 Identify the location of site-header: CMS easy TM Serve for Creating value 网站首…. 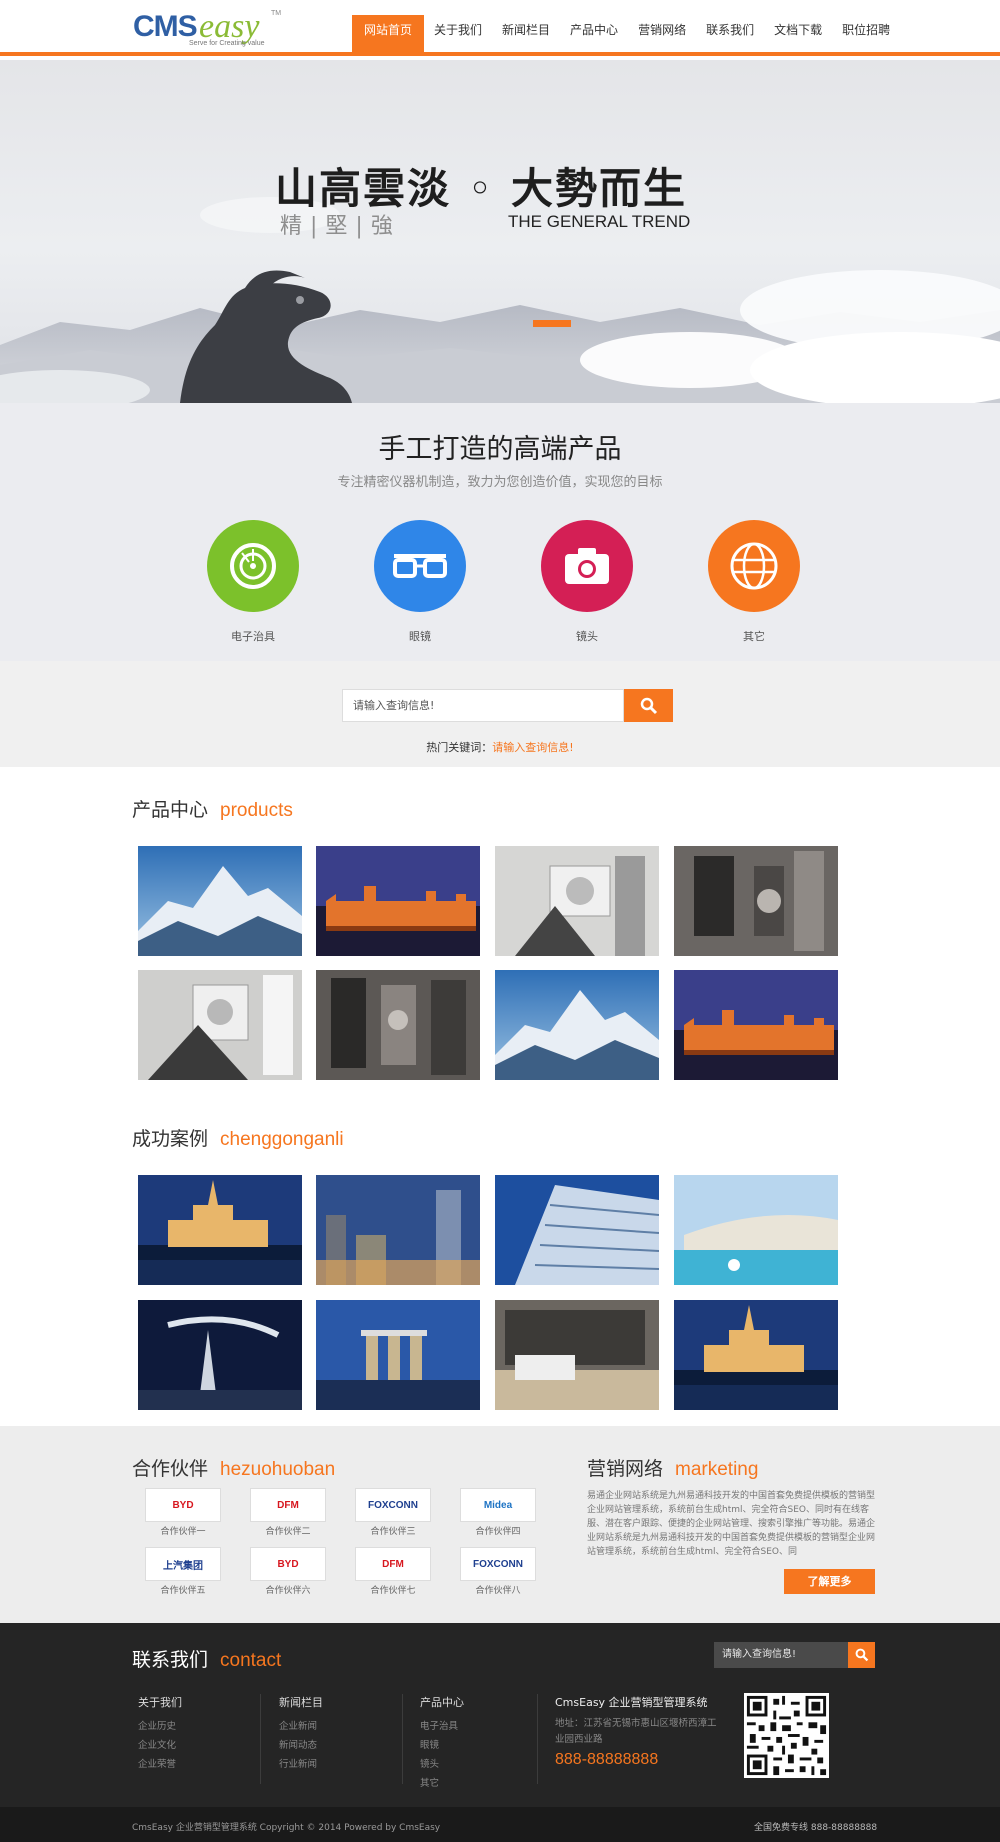
(500, 28).